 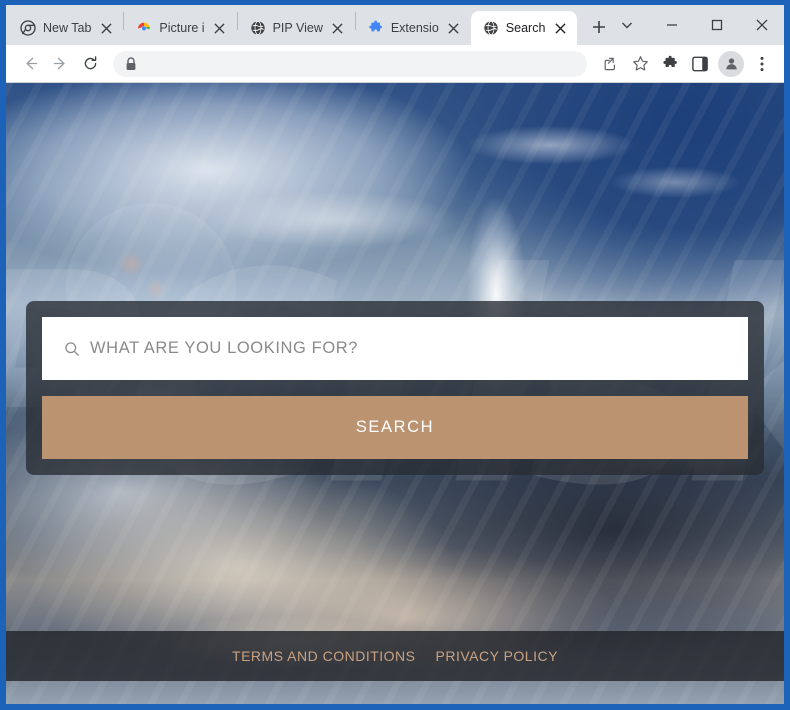 I want to click on star-icon, so click(x=640, y=64).